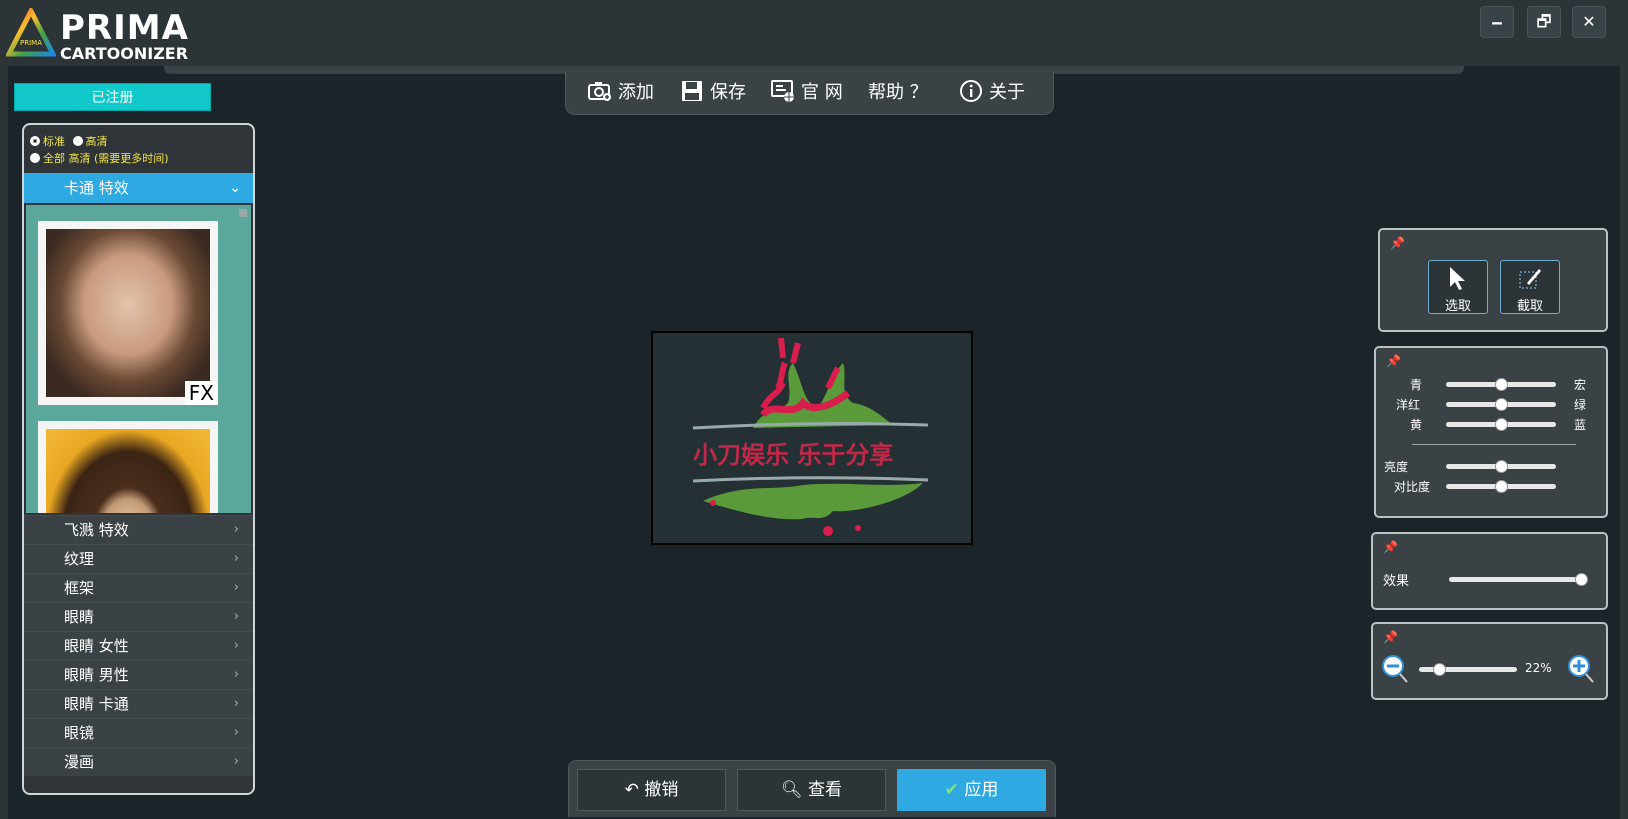  Describe the element at coordinates (661, 790) in the screenshot. I see `undo-label: 撤销` at that location.